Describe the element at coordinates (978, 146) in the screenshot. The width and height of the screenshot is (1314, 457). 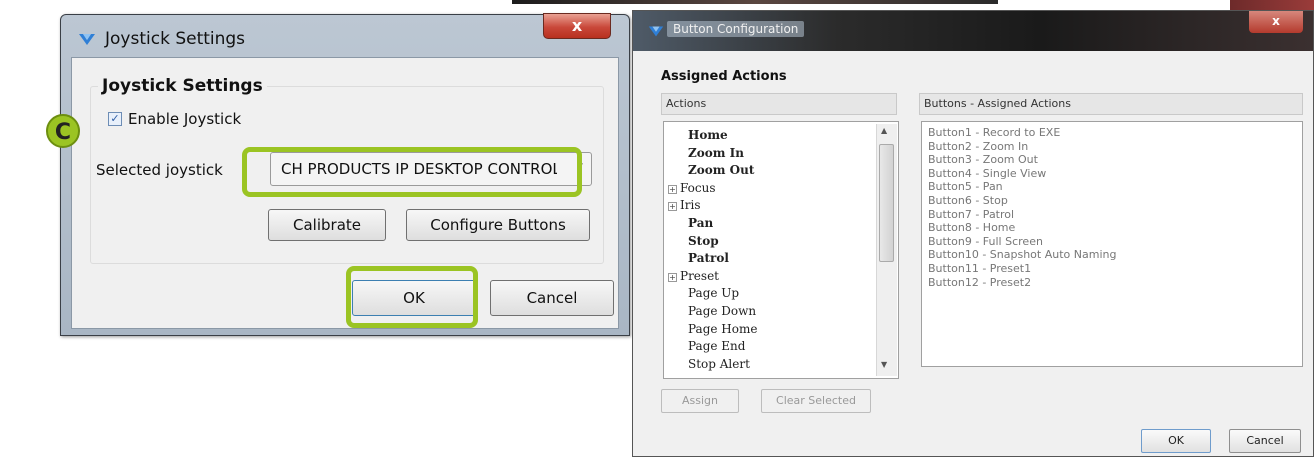
I see `assigned-button-item: Button2 - Zoom In` at that location.